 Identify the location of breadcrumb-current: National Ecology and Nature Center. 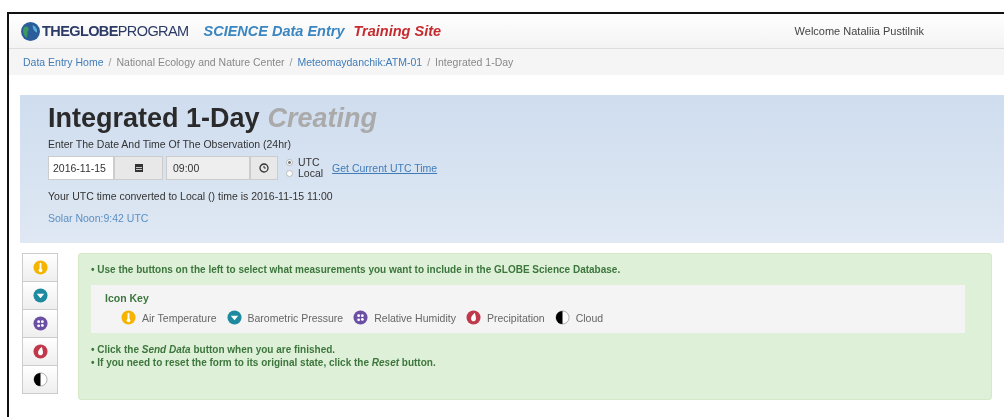
(200, 62).